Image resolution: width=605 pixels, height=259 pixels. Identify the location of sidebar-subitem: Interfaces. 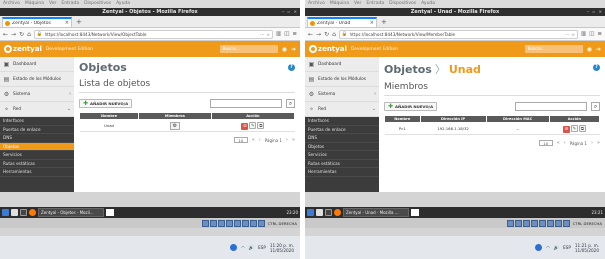
(37, 121).